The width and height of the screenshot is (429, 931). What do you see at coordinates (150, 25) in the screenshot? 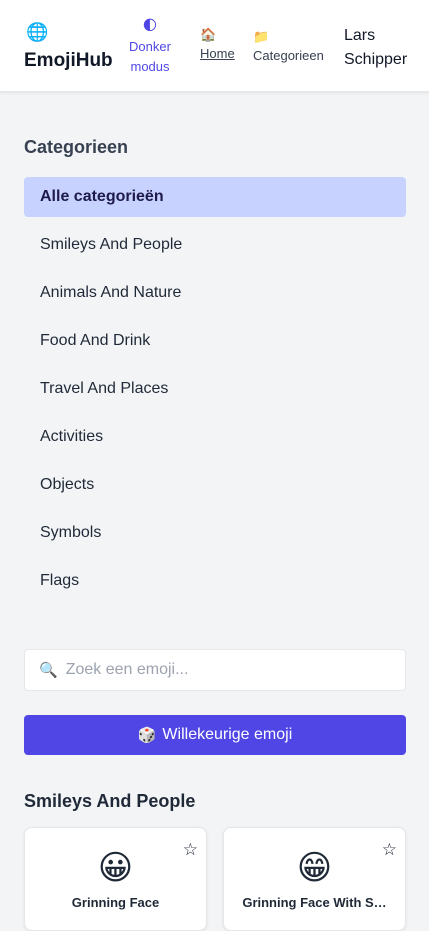
I see `half-moon-icon: 🌓` at bounding box center [150, 25].